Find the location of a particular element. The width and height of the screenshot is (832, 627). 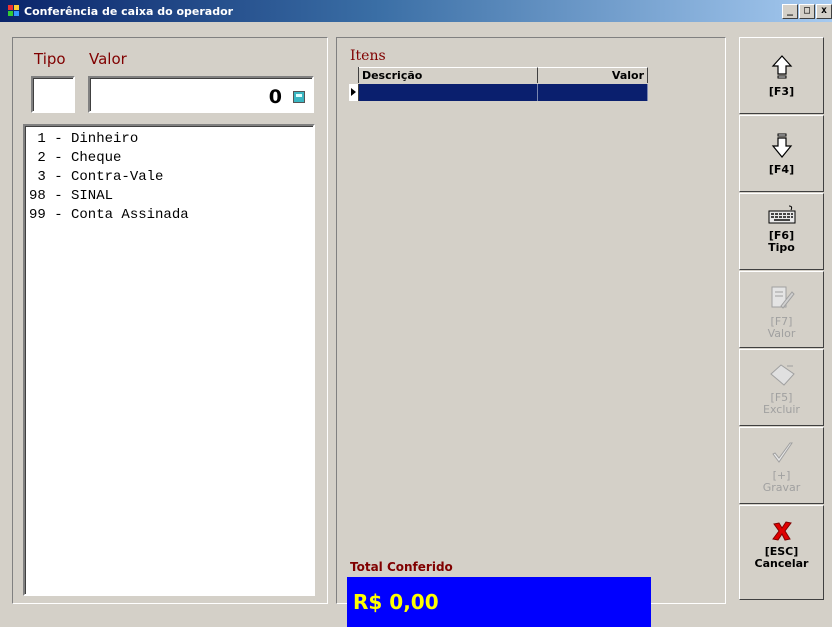

up-button-label: [F3] is located at coordinates (781, 91).